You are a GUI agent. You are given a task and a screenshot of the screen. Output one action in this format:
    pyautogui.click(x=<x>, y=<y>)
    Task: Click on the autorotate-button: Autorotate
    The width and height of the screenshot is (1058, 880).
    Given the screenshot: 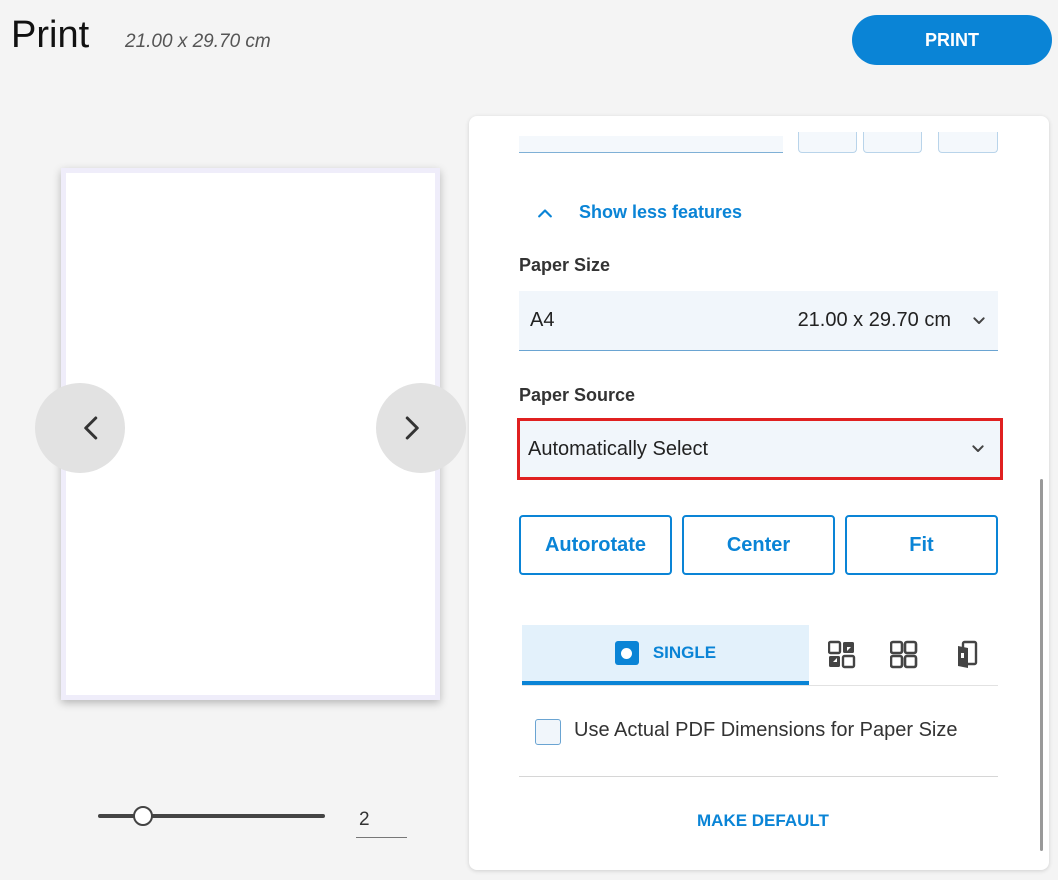 What is the action you would take?
    pyautogui.click(x=595, y=545)
    